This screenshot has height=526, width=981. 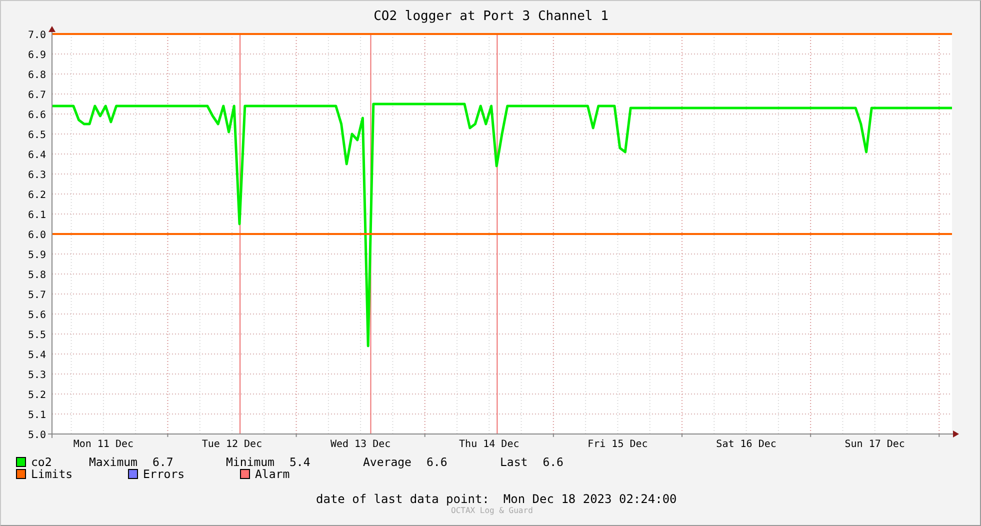 What do you see at coordinates (492, 510) in the screenshot?
I see `credit-text: OCTAX Log & Guard` at bounding box center [492, 510].